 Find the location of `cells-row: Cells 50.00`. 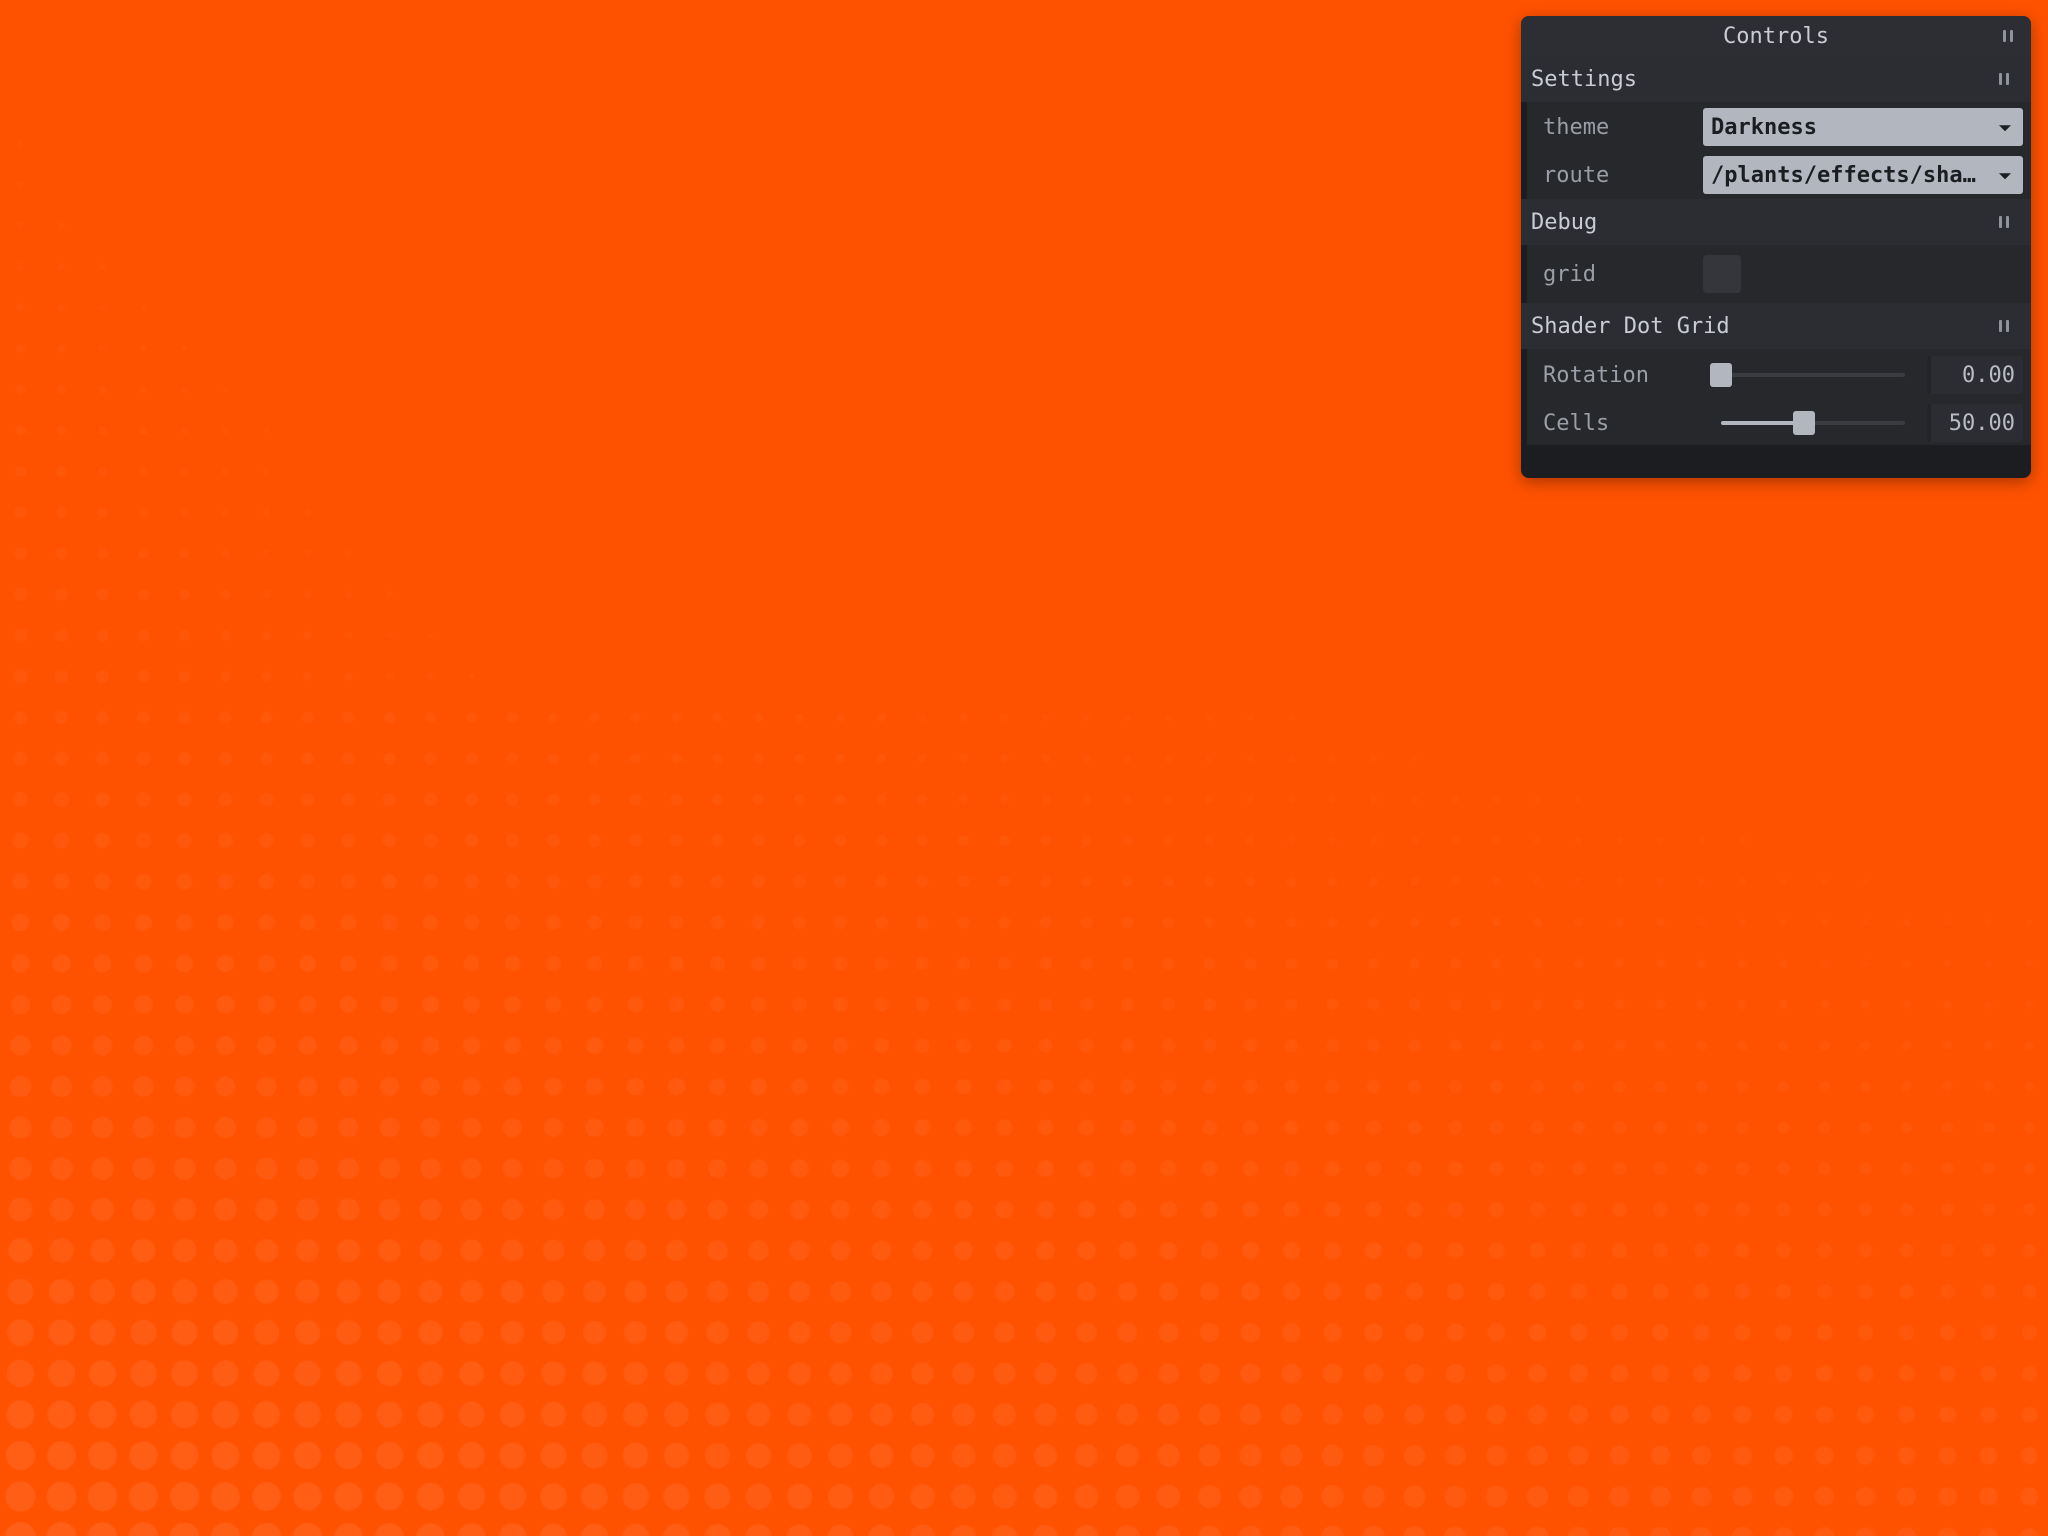

cells-row: Cells 50.00 is located at coordinates (1779, 423).